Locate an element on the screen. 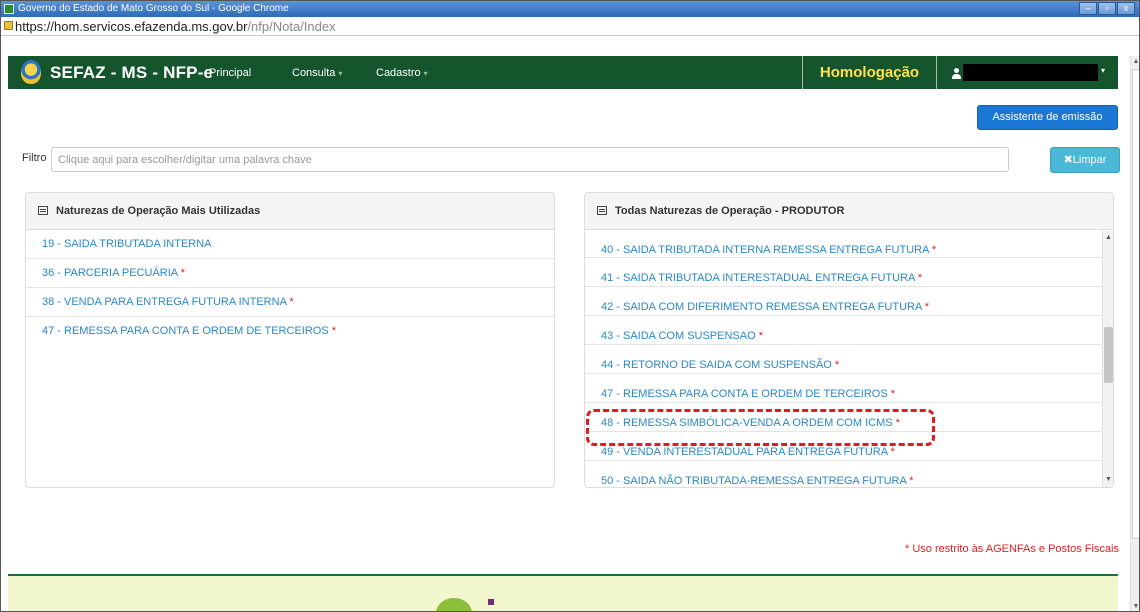 The image size is (1140, 612). nav-item-label: Consulta is located at coordinates (314, 73).